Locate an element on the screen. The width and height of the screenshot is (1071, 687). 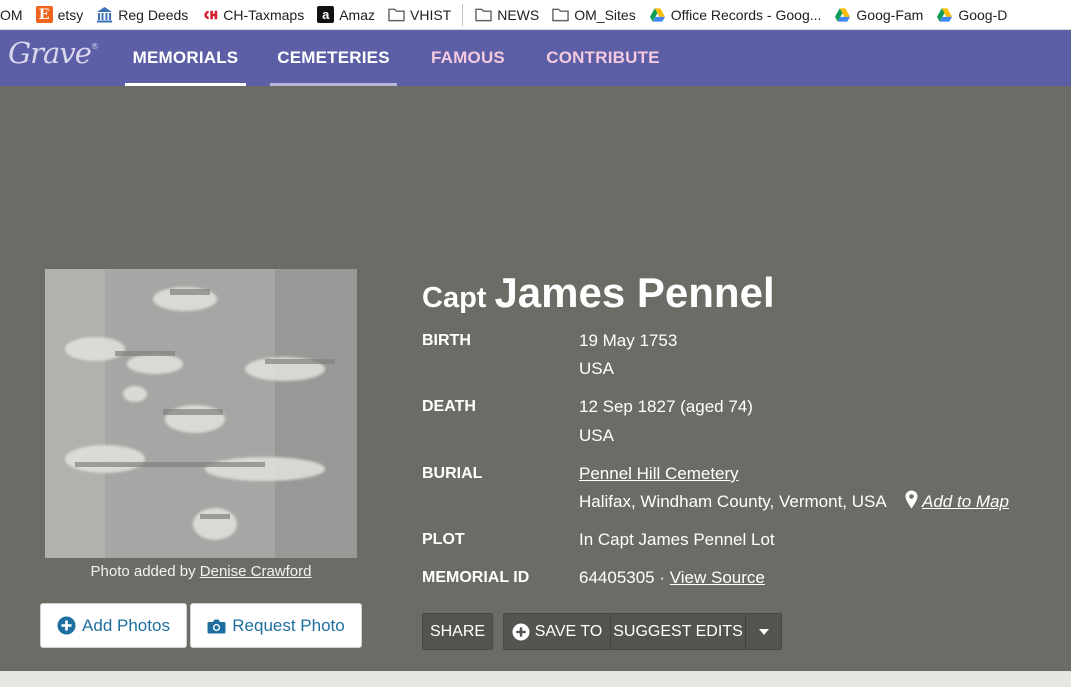
memorial-id-row: 64405305 · View Source is located at coordinates (672, 578).